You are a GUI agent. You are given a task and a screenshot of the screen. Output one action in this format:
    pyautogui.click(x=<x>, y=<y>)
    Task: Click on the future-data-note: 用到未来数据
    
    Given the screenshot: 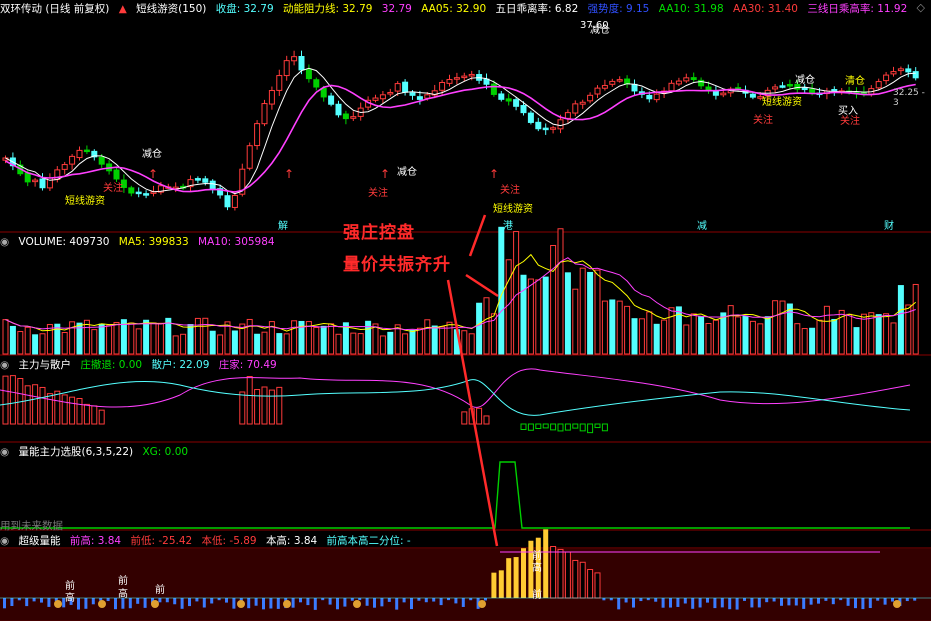 What is the action you would take?
    pyautogui.click(x=31, y=526)
    